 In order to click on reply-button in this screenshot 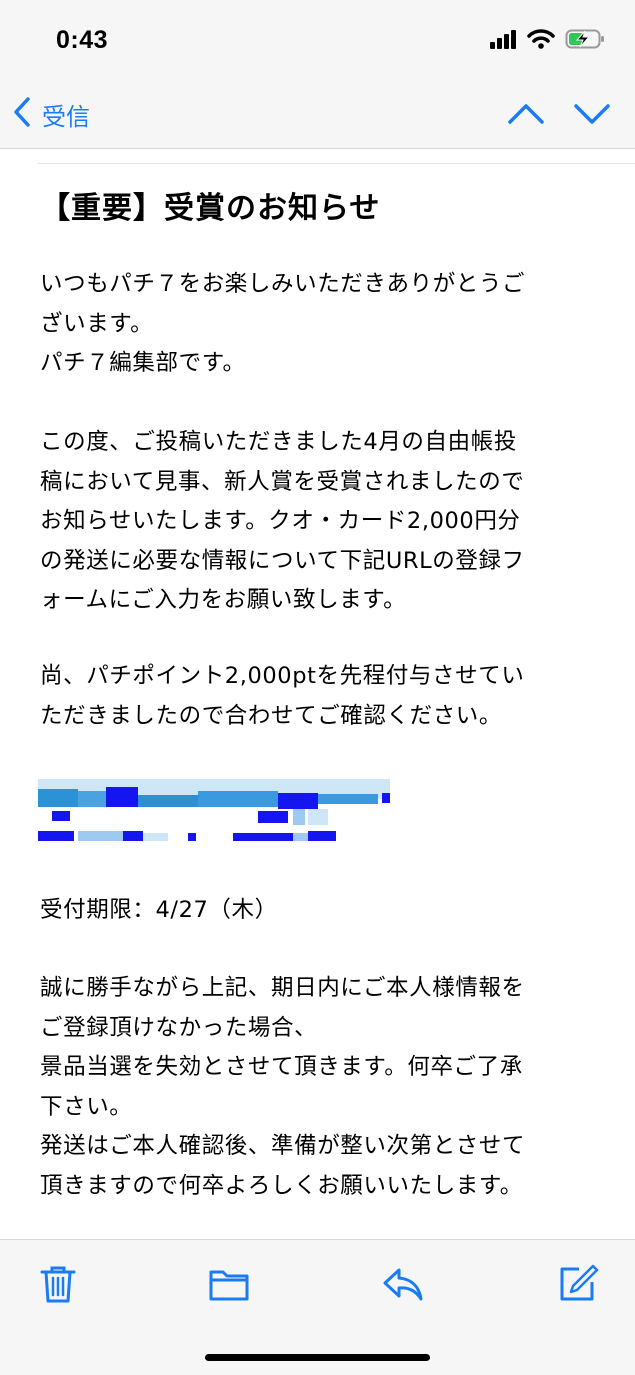, I will do `click(403, 1284)`.